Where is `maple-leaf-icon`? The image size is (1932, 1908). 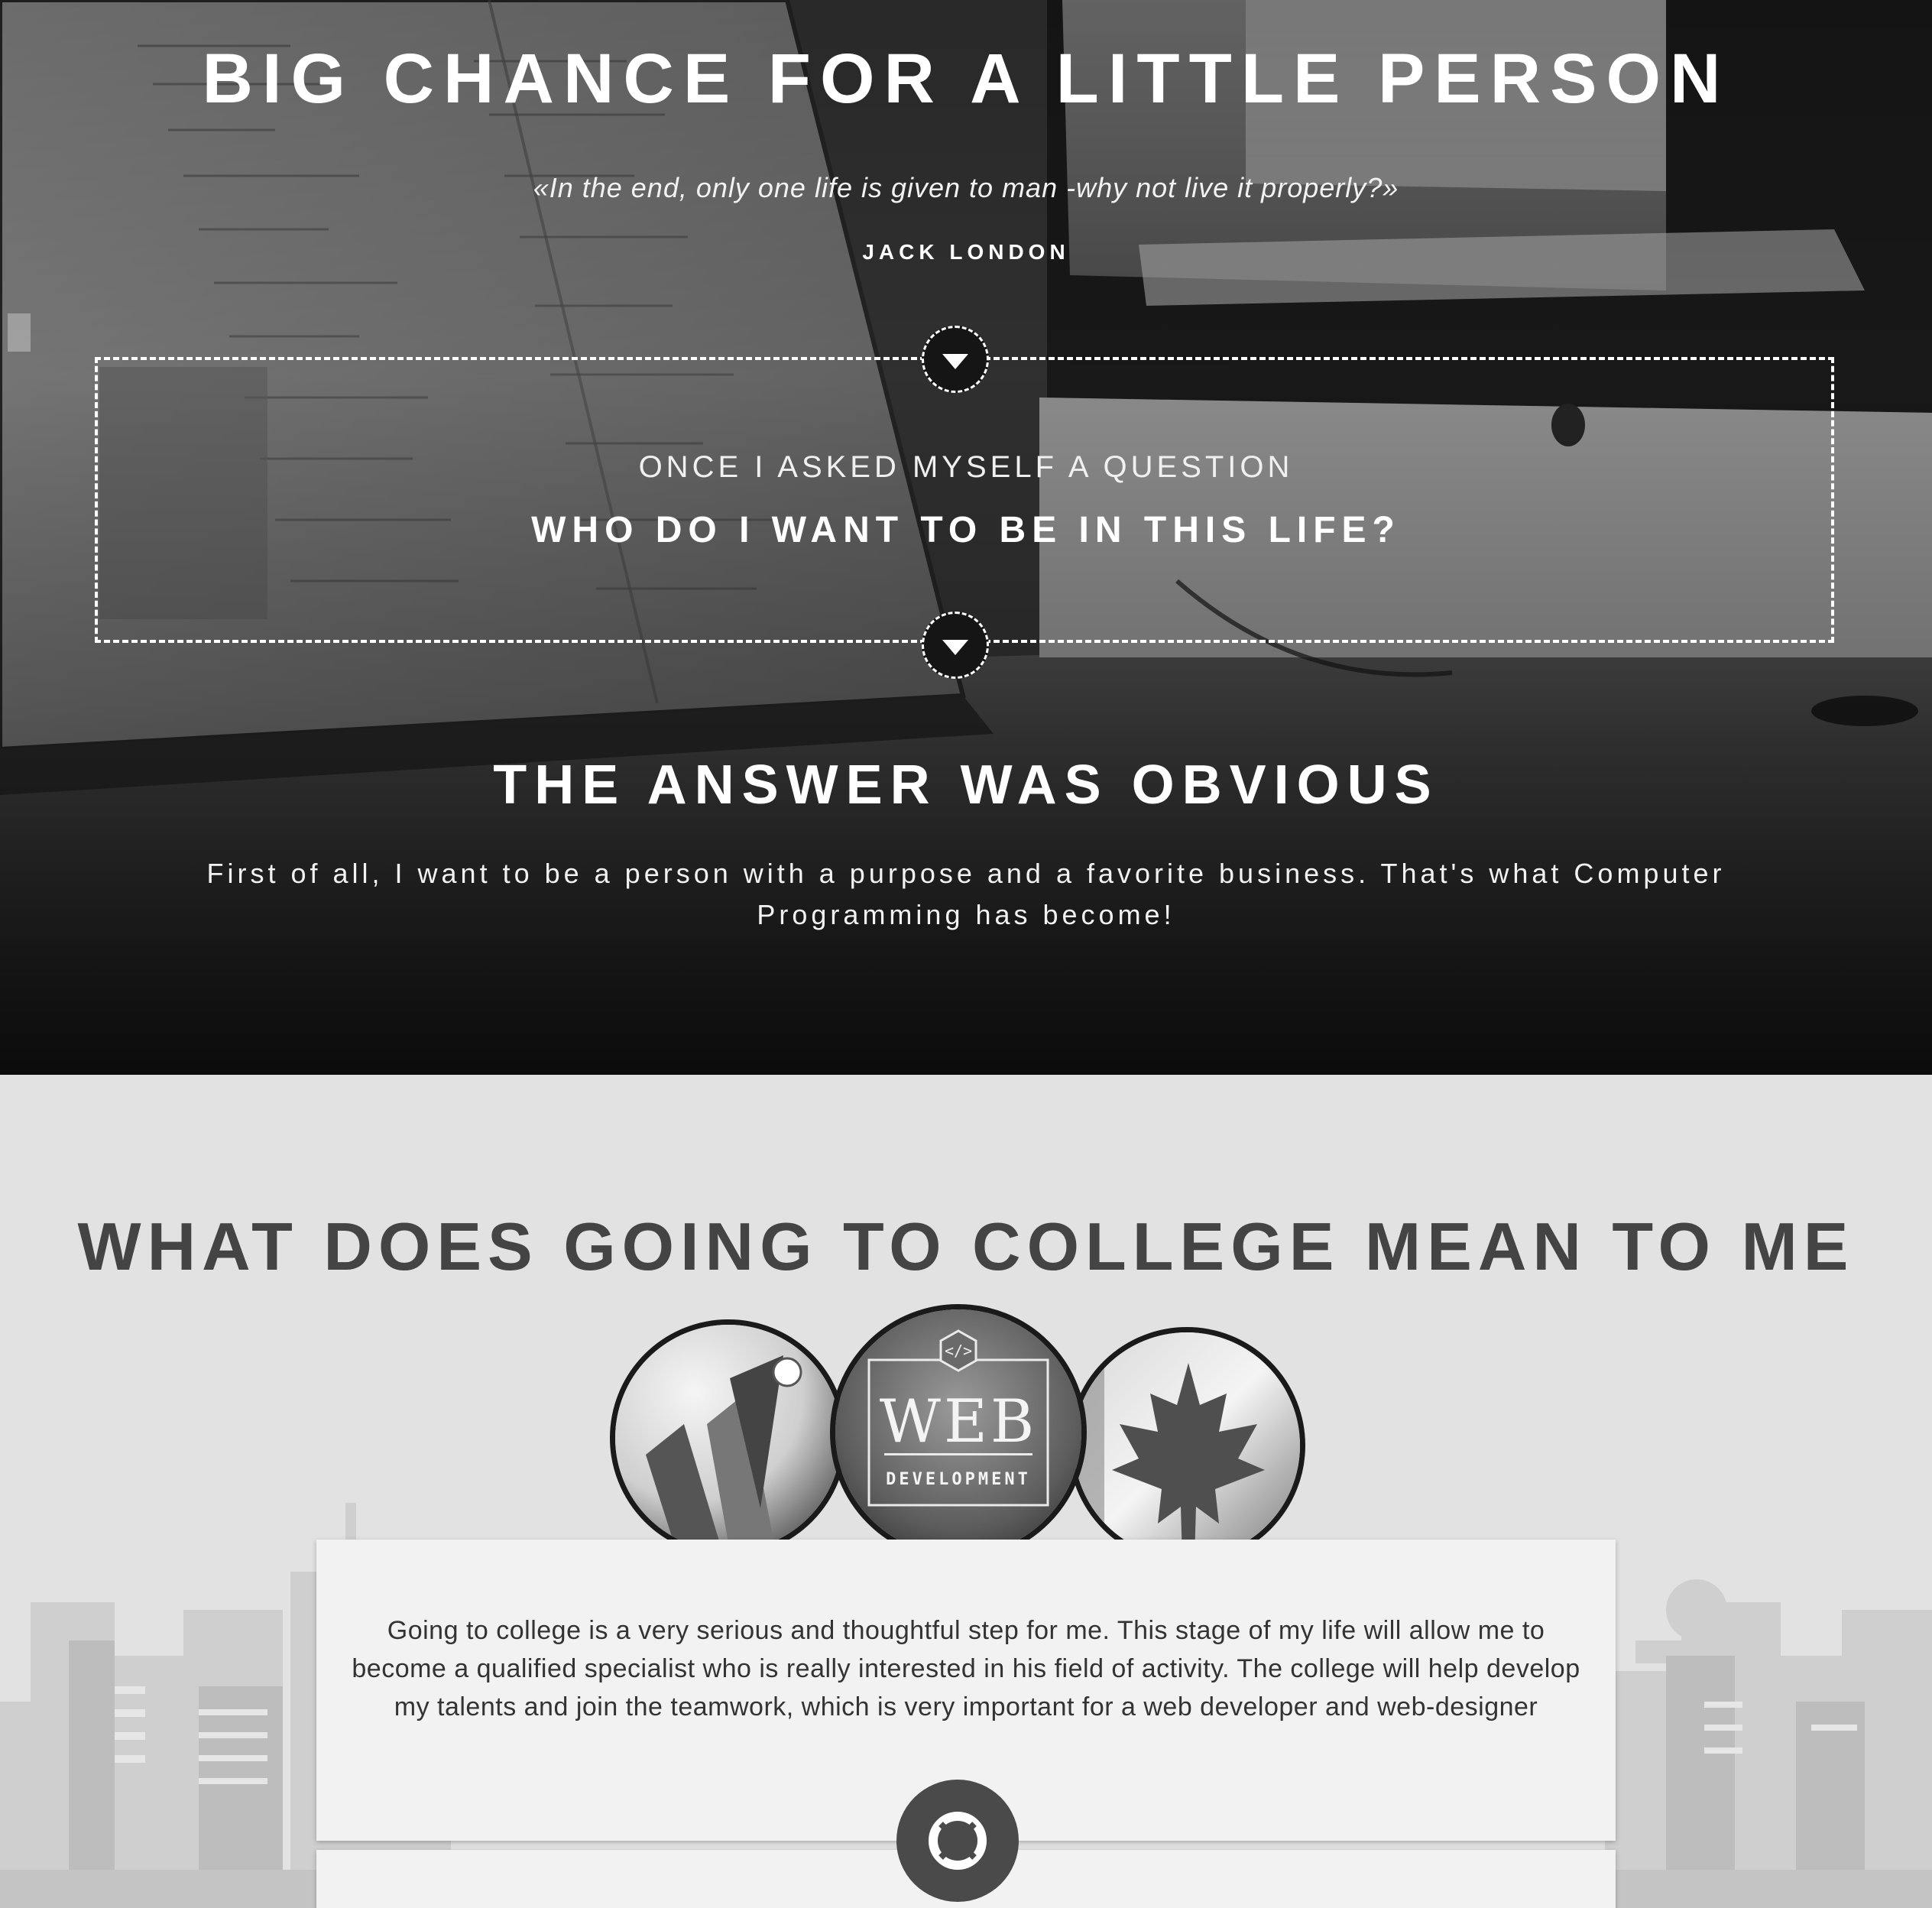 maple-leaf-icon is located at coordinates (1187, 1445).